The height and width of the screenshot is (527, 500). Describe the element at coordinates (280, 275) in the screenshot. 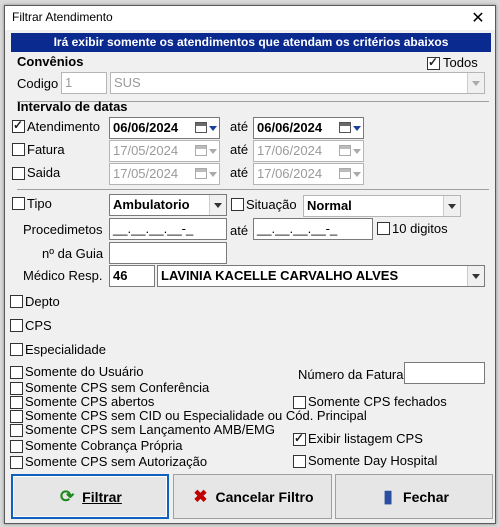

I see `medico-select-value: LAVINIA KACELLE CARVALHO ALVES` at that location.